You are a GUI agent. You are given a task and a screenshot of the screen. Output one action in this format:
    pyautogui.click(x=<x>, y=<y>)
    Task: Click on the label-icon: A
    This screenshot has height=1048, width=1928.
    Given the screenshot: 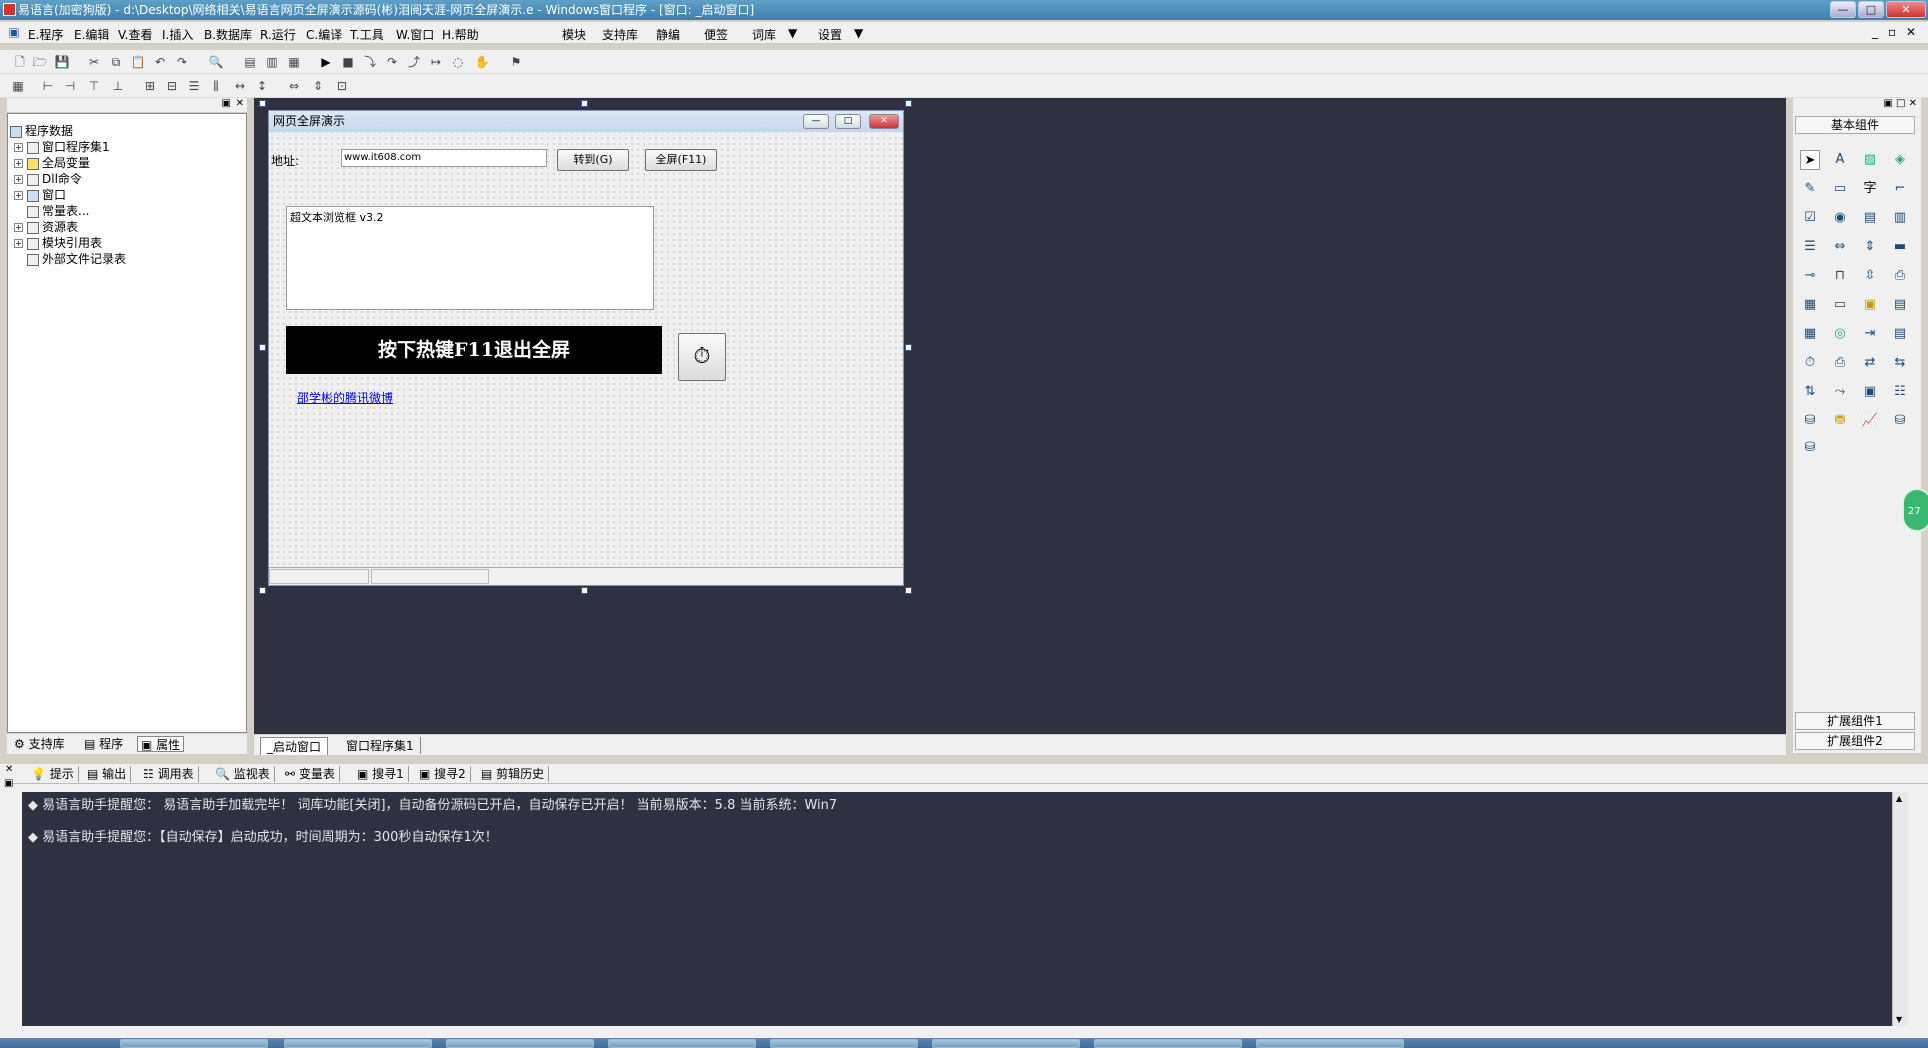 What is the action you would take?
    pyautogui.click(x=1840, y=160)
    